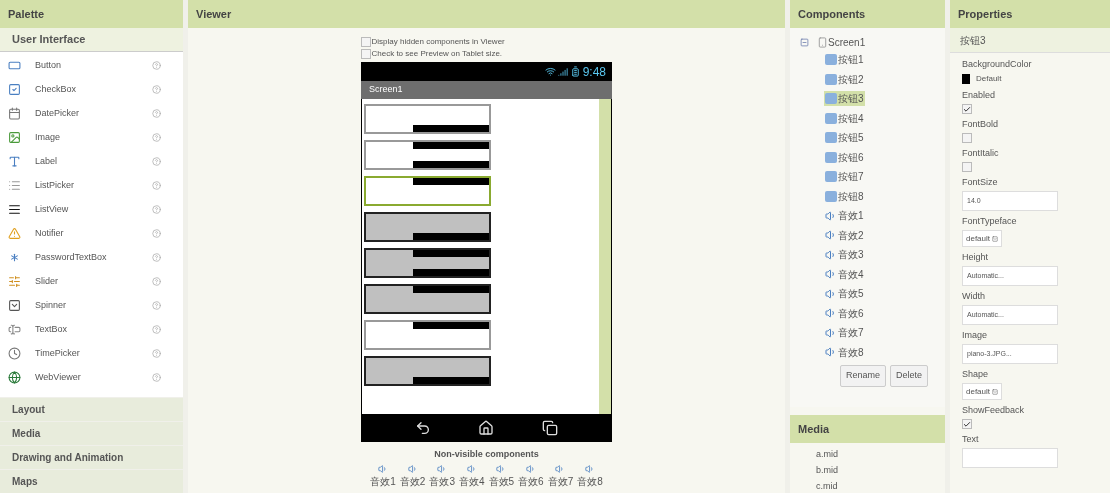 The height and width of the screenshot is (493, 1110). What do you see at coordinates (844, 118) in the screenshot?
I see `tree-item: 按钮4` at bounding box center [844, 118].